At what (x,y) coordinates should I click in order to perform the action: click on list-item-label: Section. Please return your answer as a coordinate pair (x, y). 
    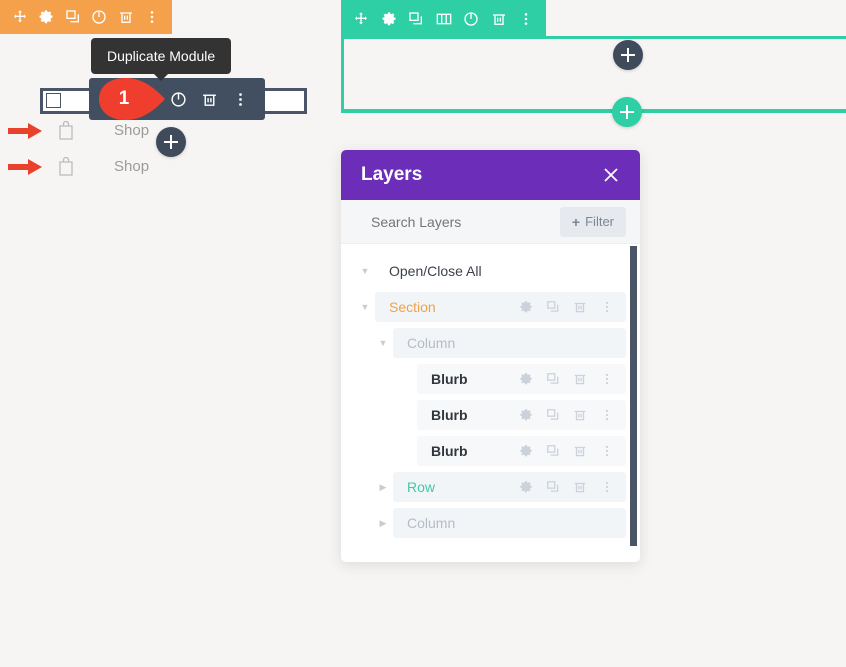
    Looking at the image, I should click on (412, 307).